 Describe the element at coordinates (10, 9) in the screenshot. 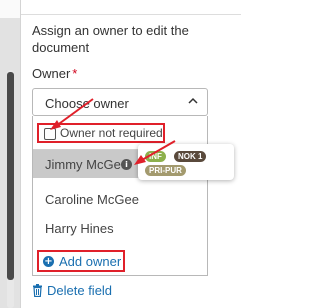

I see `left-panel-header` at that location.